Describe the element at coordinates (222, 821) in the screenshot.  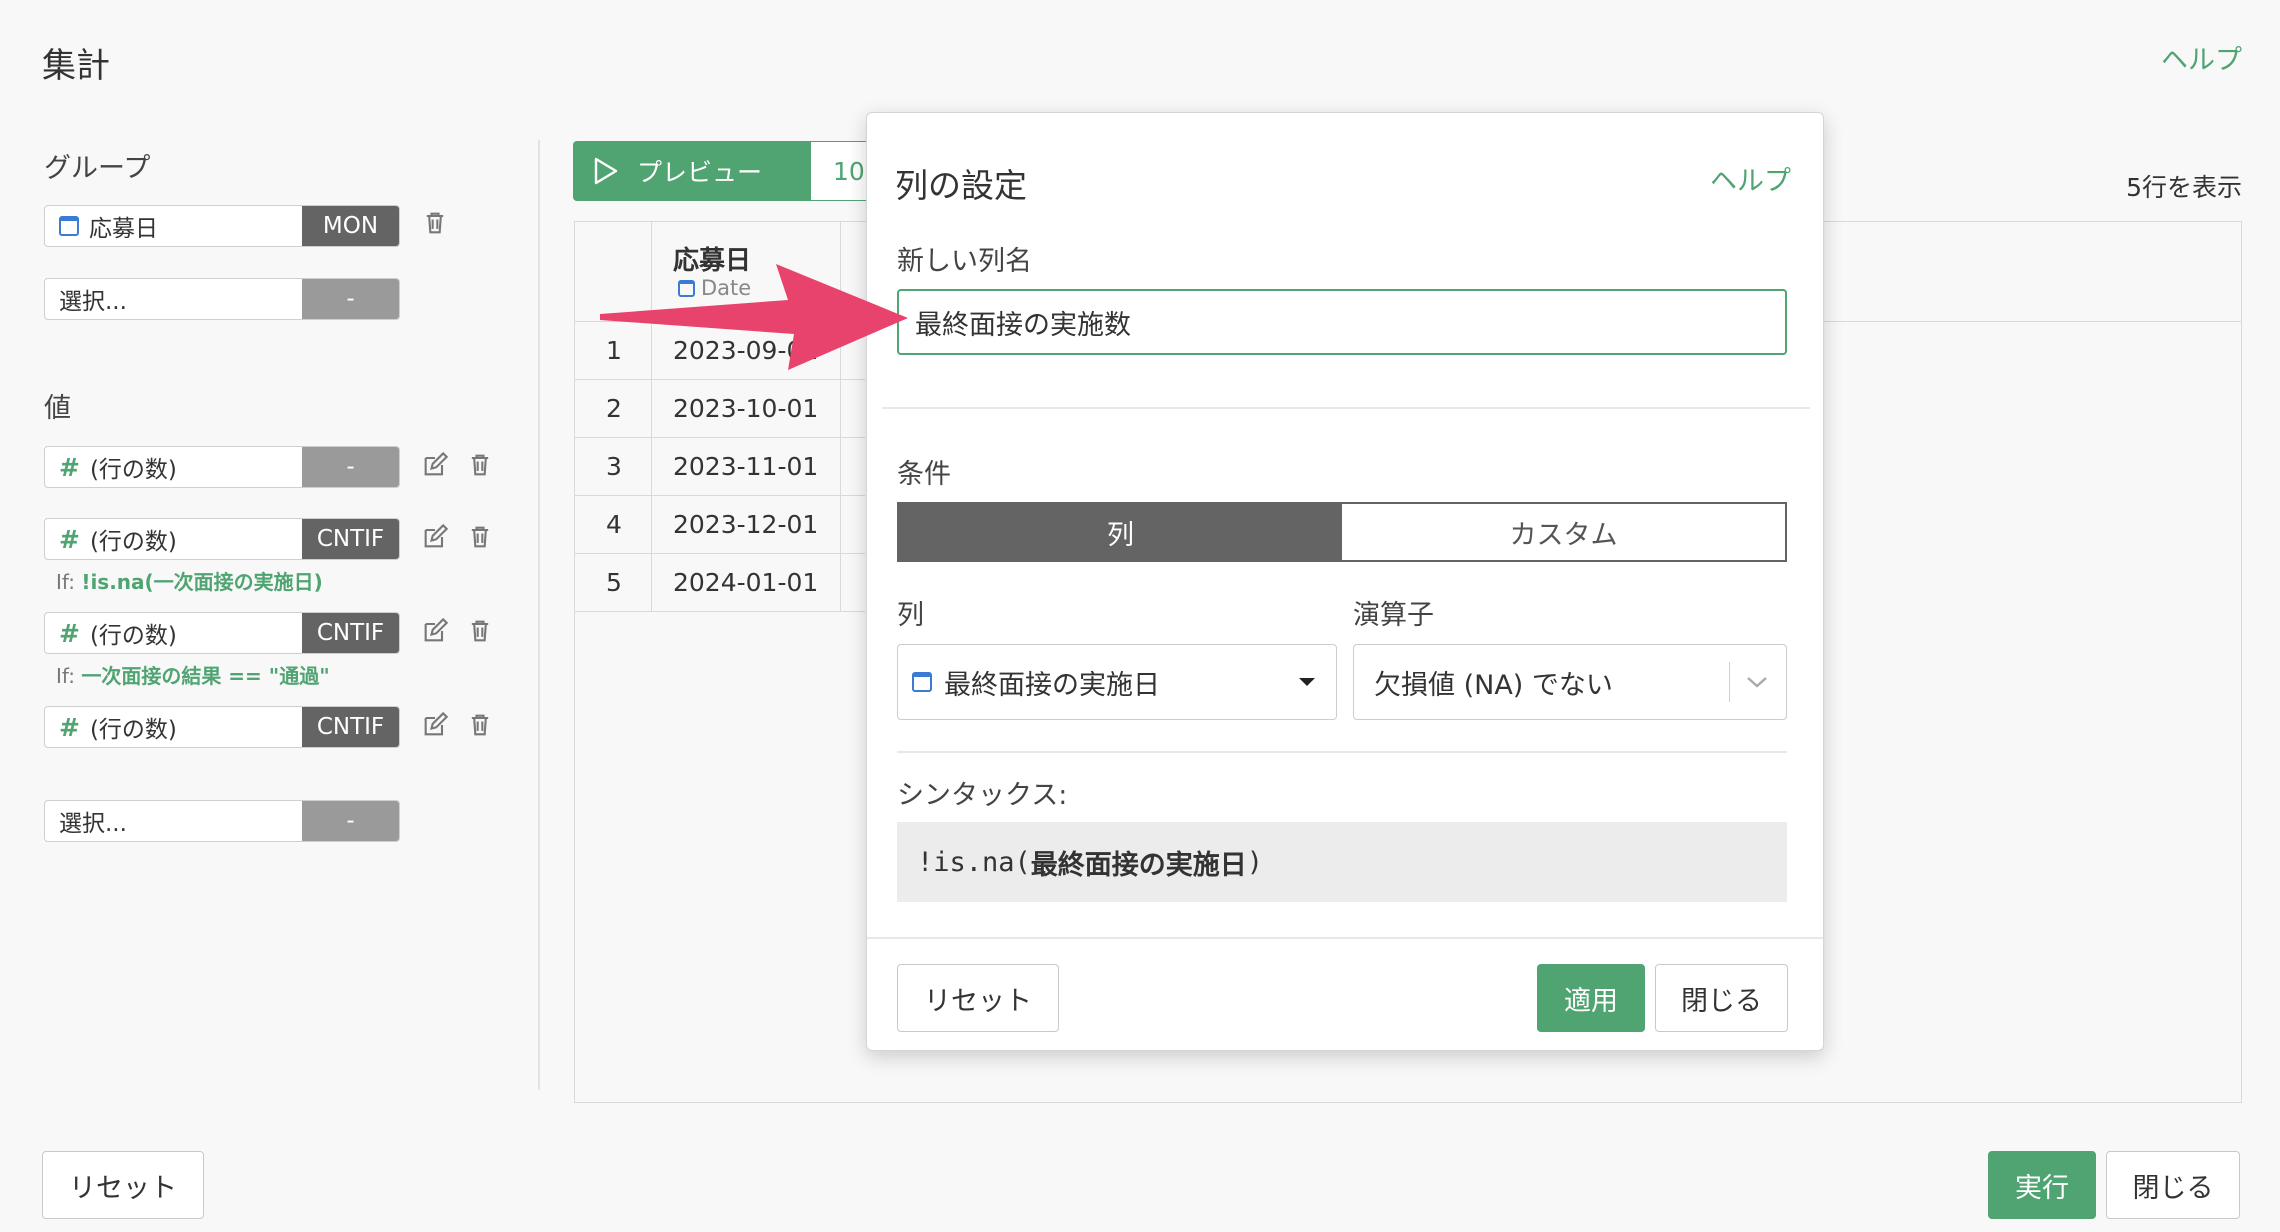
I see `value-select-pill: 選択... -` at that location.